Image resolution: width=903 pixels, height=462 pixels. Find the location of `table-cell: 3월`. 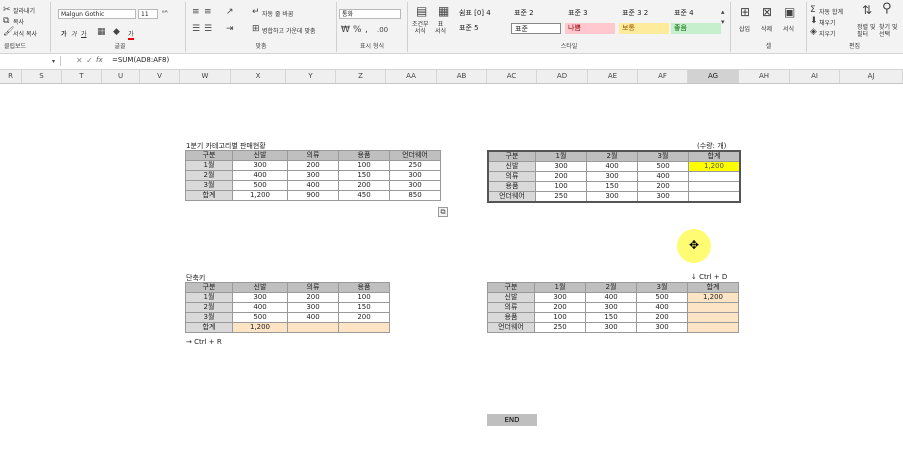

table-cell: 3월 is located at coordinates (209, 317).